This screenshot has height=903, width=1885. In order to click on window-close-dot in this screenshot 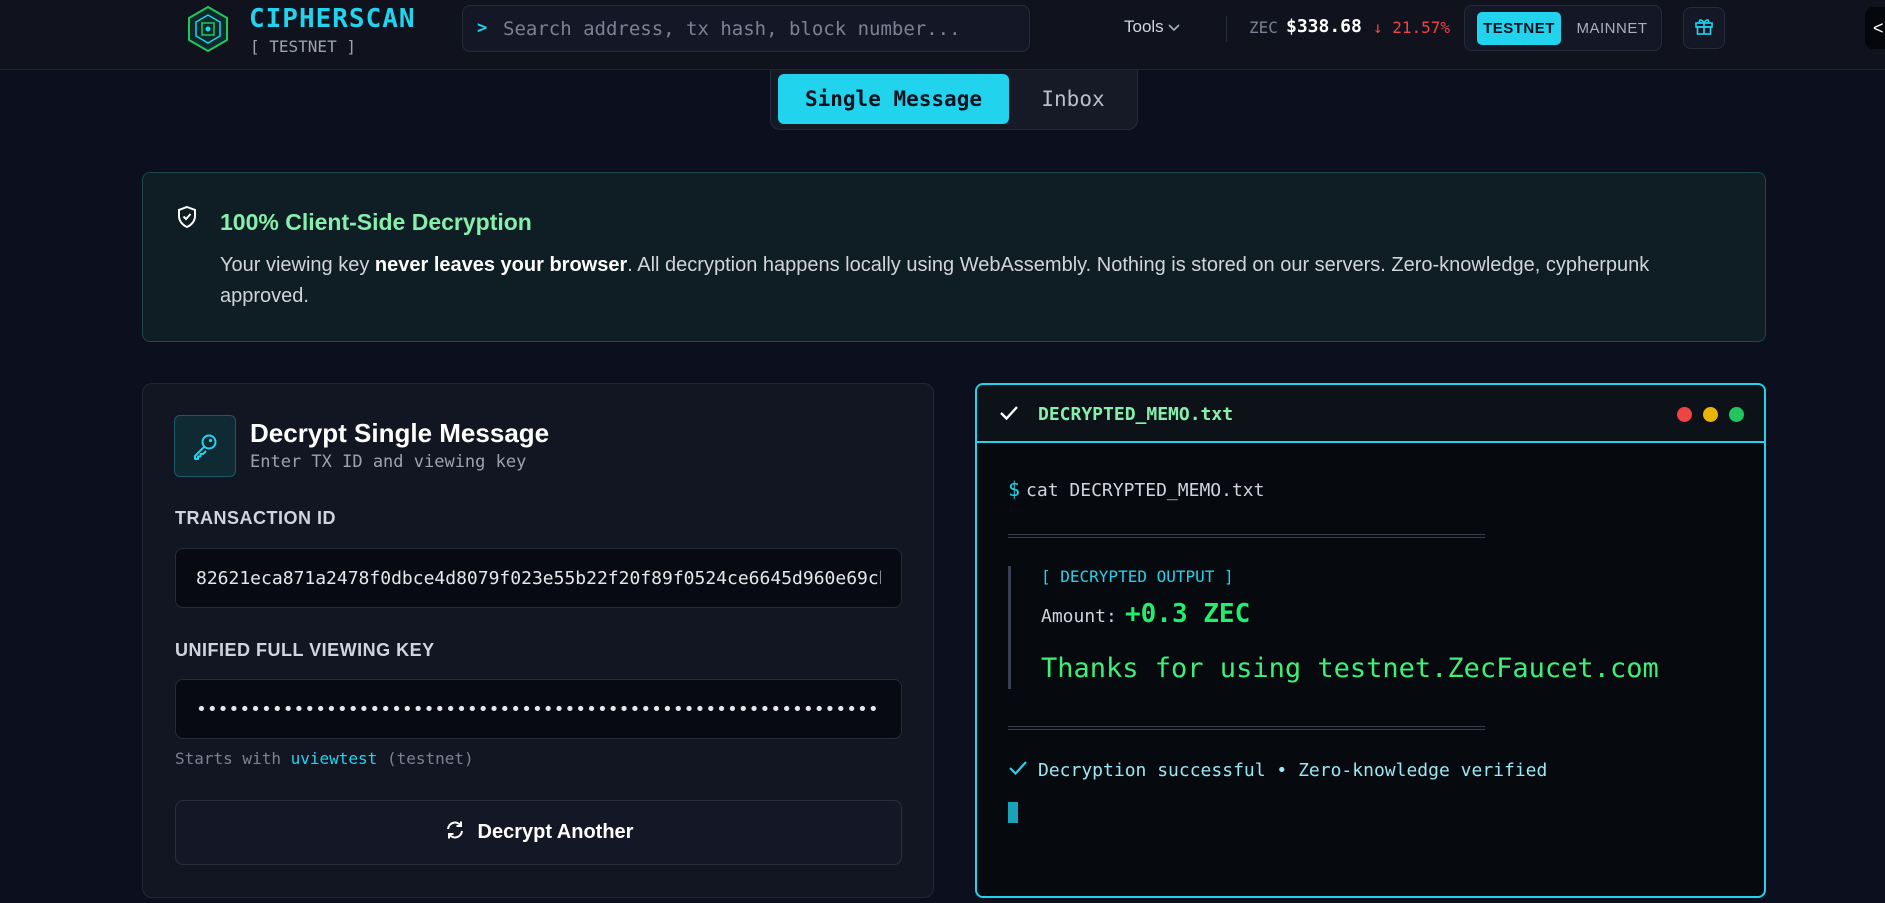, I will do `click(1684, 414)`.